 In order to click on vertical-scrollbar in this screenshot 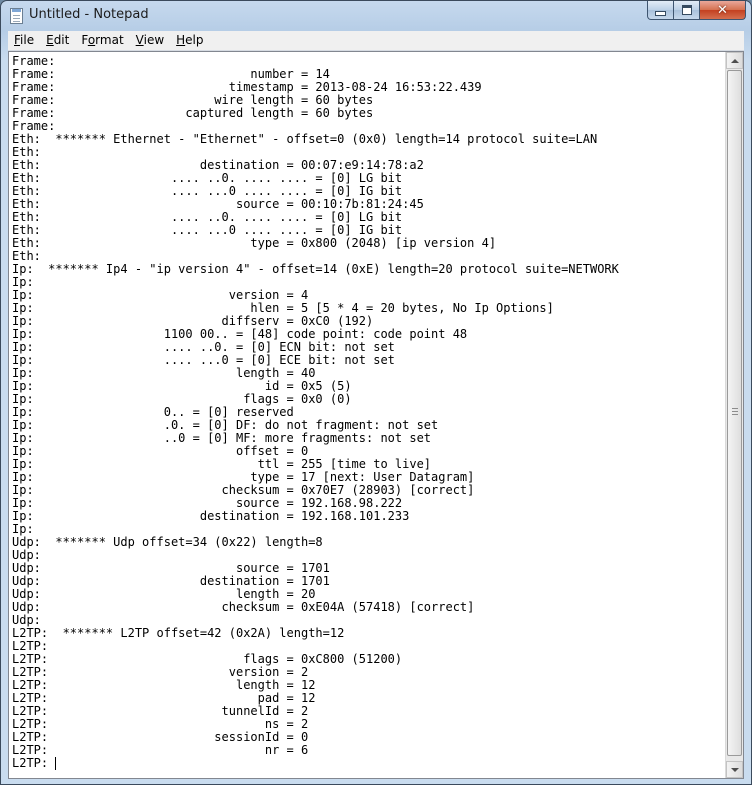, I will do `click(734, 415)`.